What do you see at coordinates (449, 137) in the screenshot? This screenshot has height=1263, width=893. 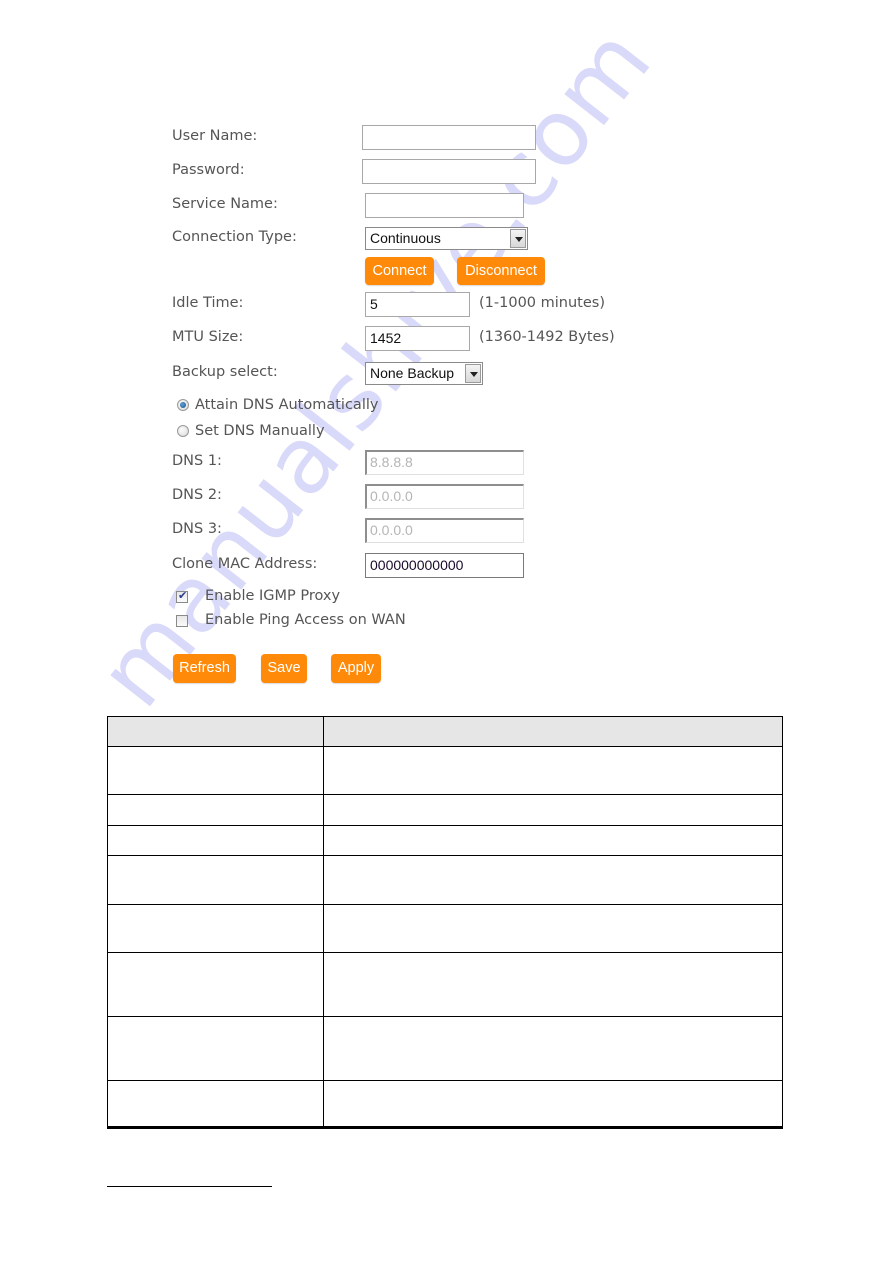 I see `username-input` at bounding box center [449, 137].